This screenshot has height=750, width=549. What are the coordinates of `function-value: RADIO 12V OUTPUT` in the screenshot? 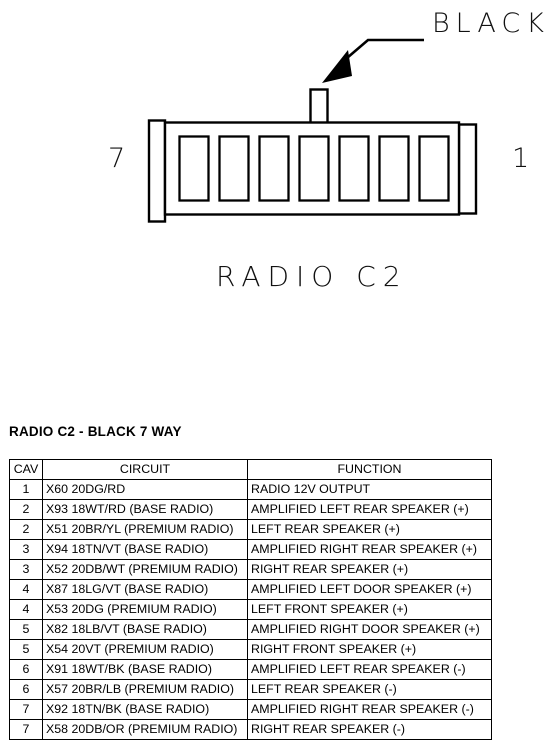 It's located at (369, 489).